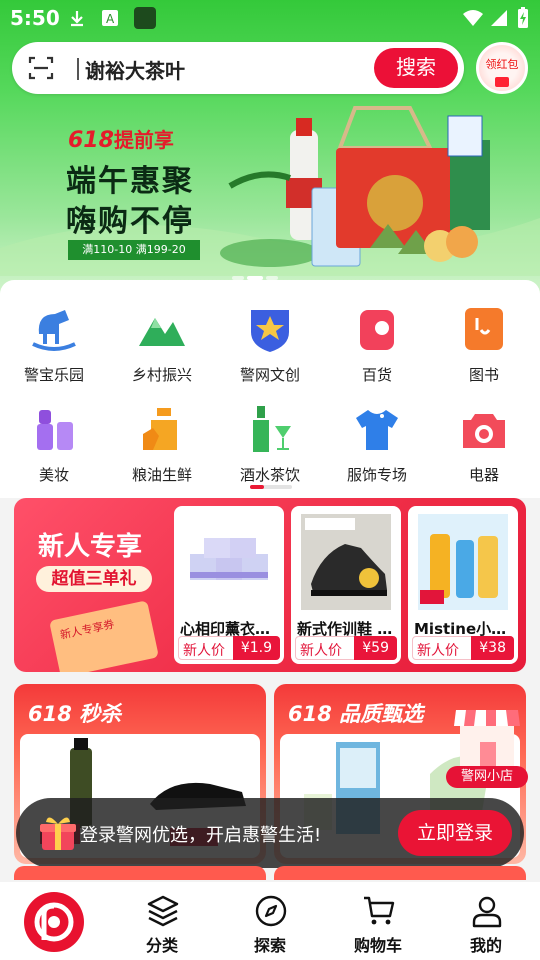 This screenshot has height=960, width=540. I want to click on product-image-shoe, so click(346, 562).